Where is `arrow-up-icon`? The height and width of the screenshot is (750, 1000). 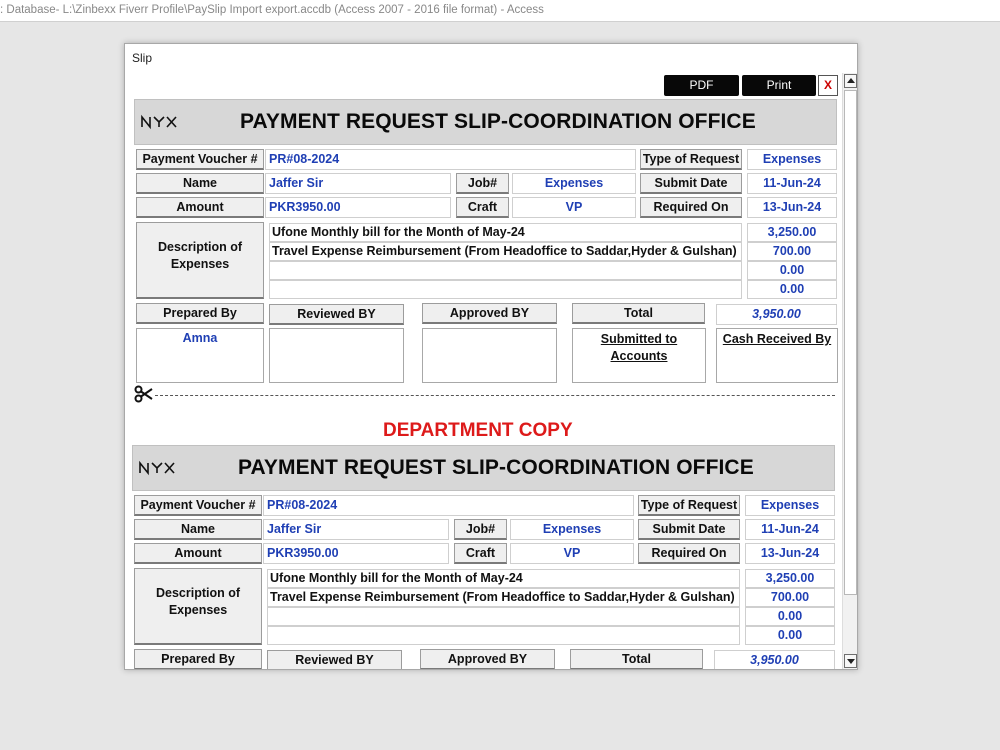 arrow-up-icon is located at coordinates (851, 80).